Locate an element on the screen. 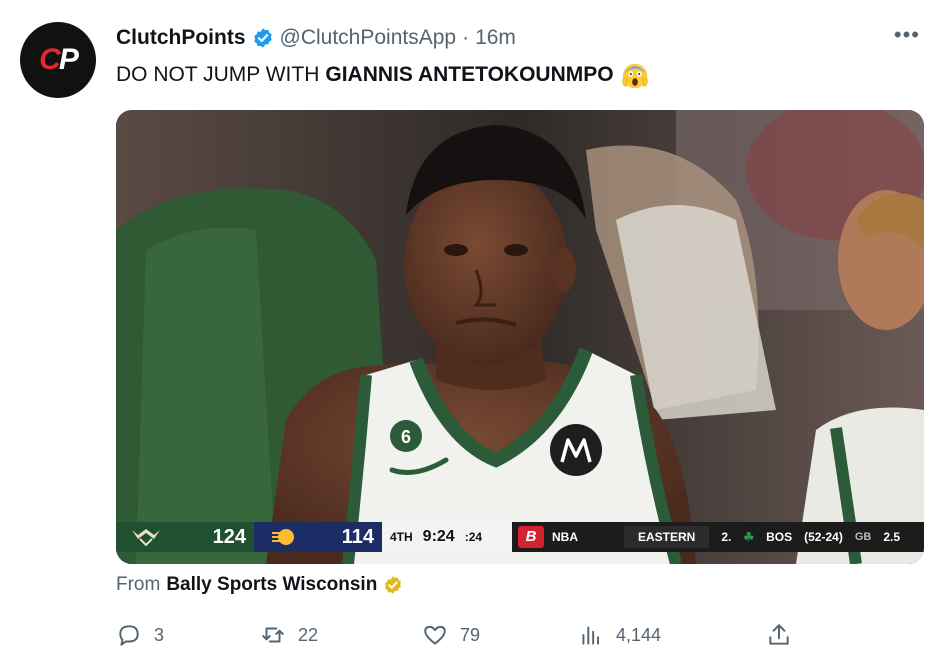 The width and height of the screenshot is (940, 671). network-label: NBA is located at coordinates (565, 537).